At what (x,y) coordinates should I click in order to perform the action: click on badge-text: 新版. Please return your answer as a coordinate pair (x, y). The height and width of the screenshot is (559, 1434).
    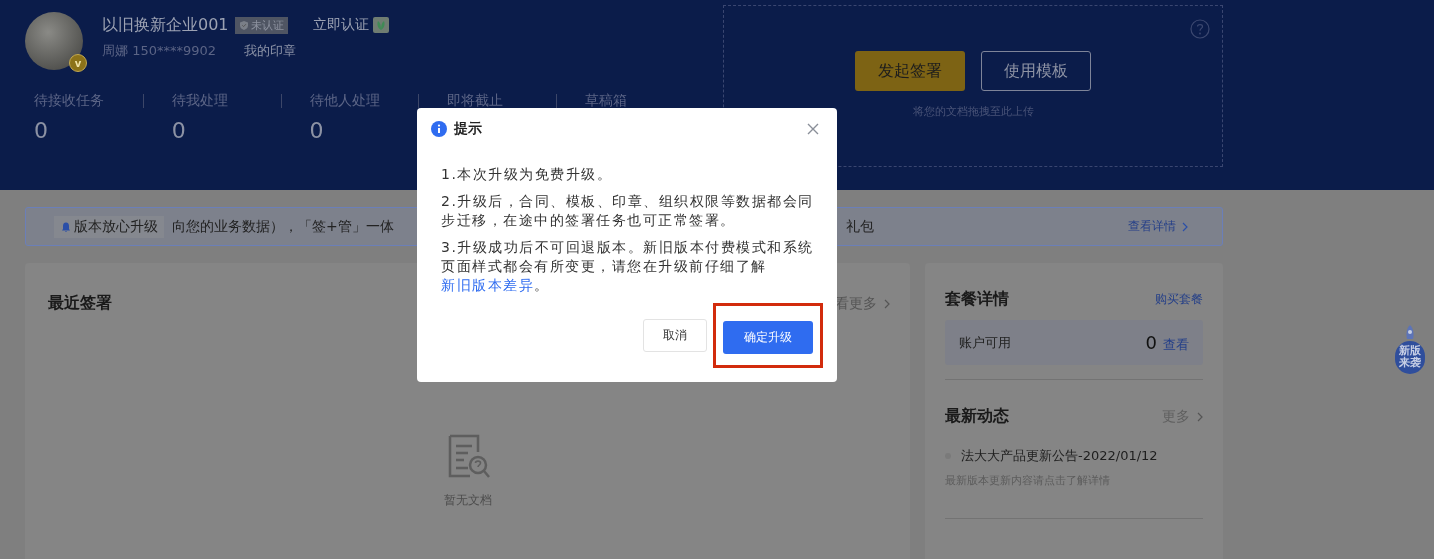
    Looking at the image, I should click on (1410, 349).